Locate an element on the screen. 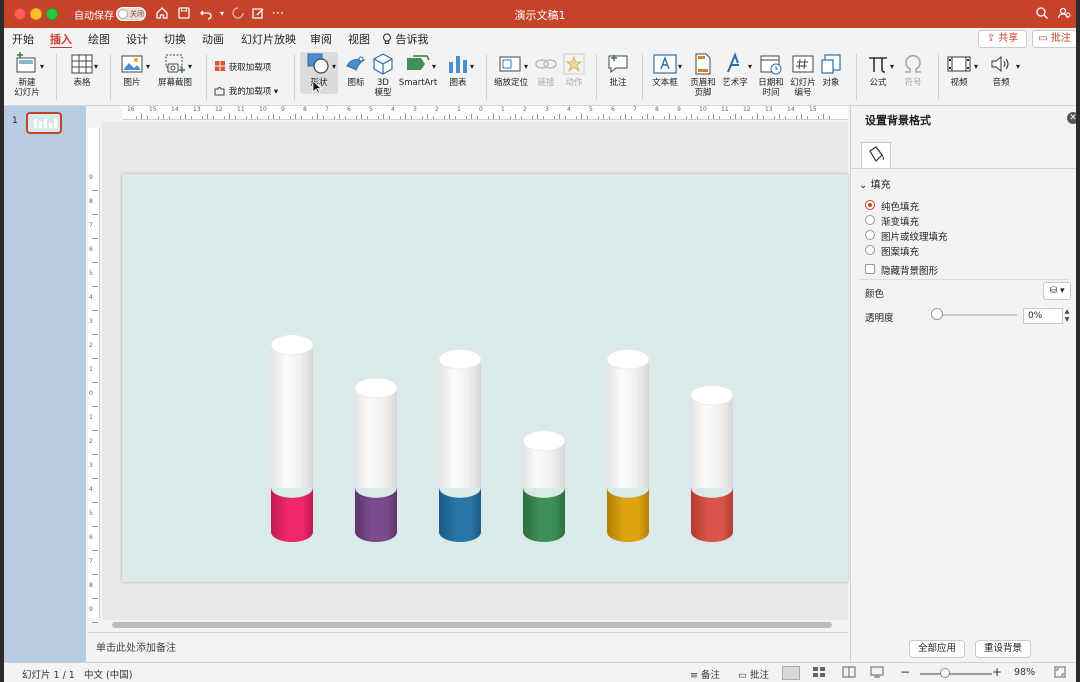 Image resolution: width=1080 pixels, height=682 pixels. slide-thumbnail is located at coordinates (44, 123).